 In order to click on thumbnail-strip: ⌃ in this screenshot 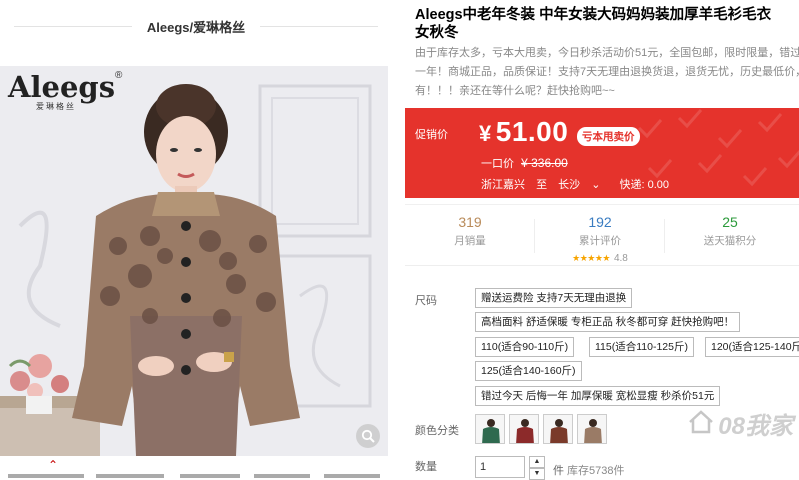, I will do `click(196, 467)`.